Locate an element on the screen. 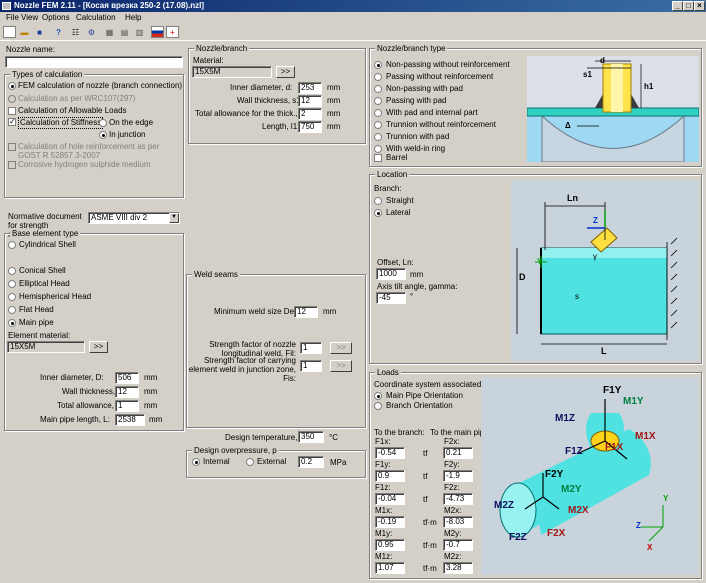 The height and width of the screenshot is (583, 706). L-input: 2538 is located at coordinates (130, 420).